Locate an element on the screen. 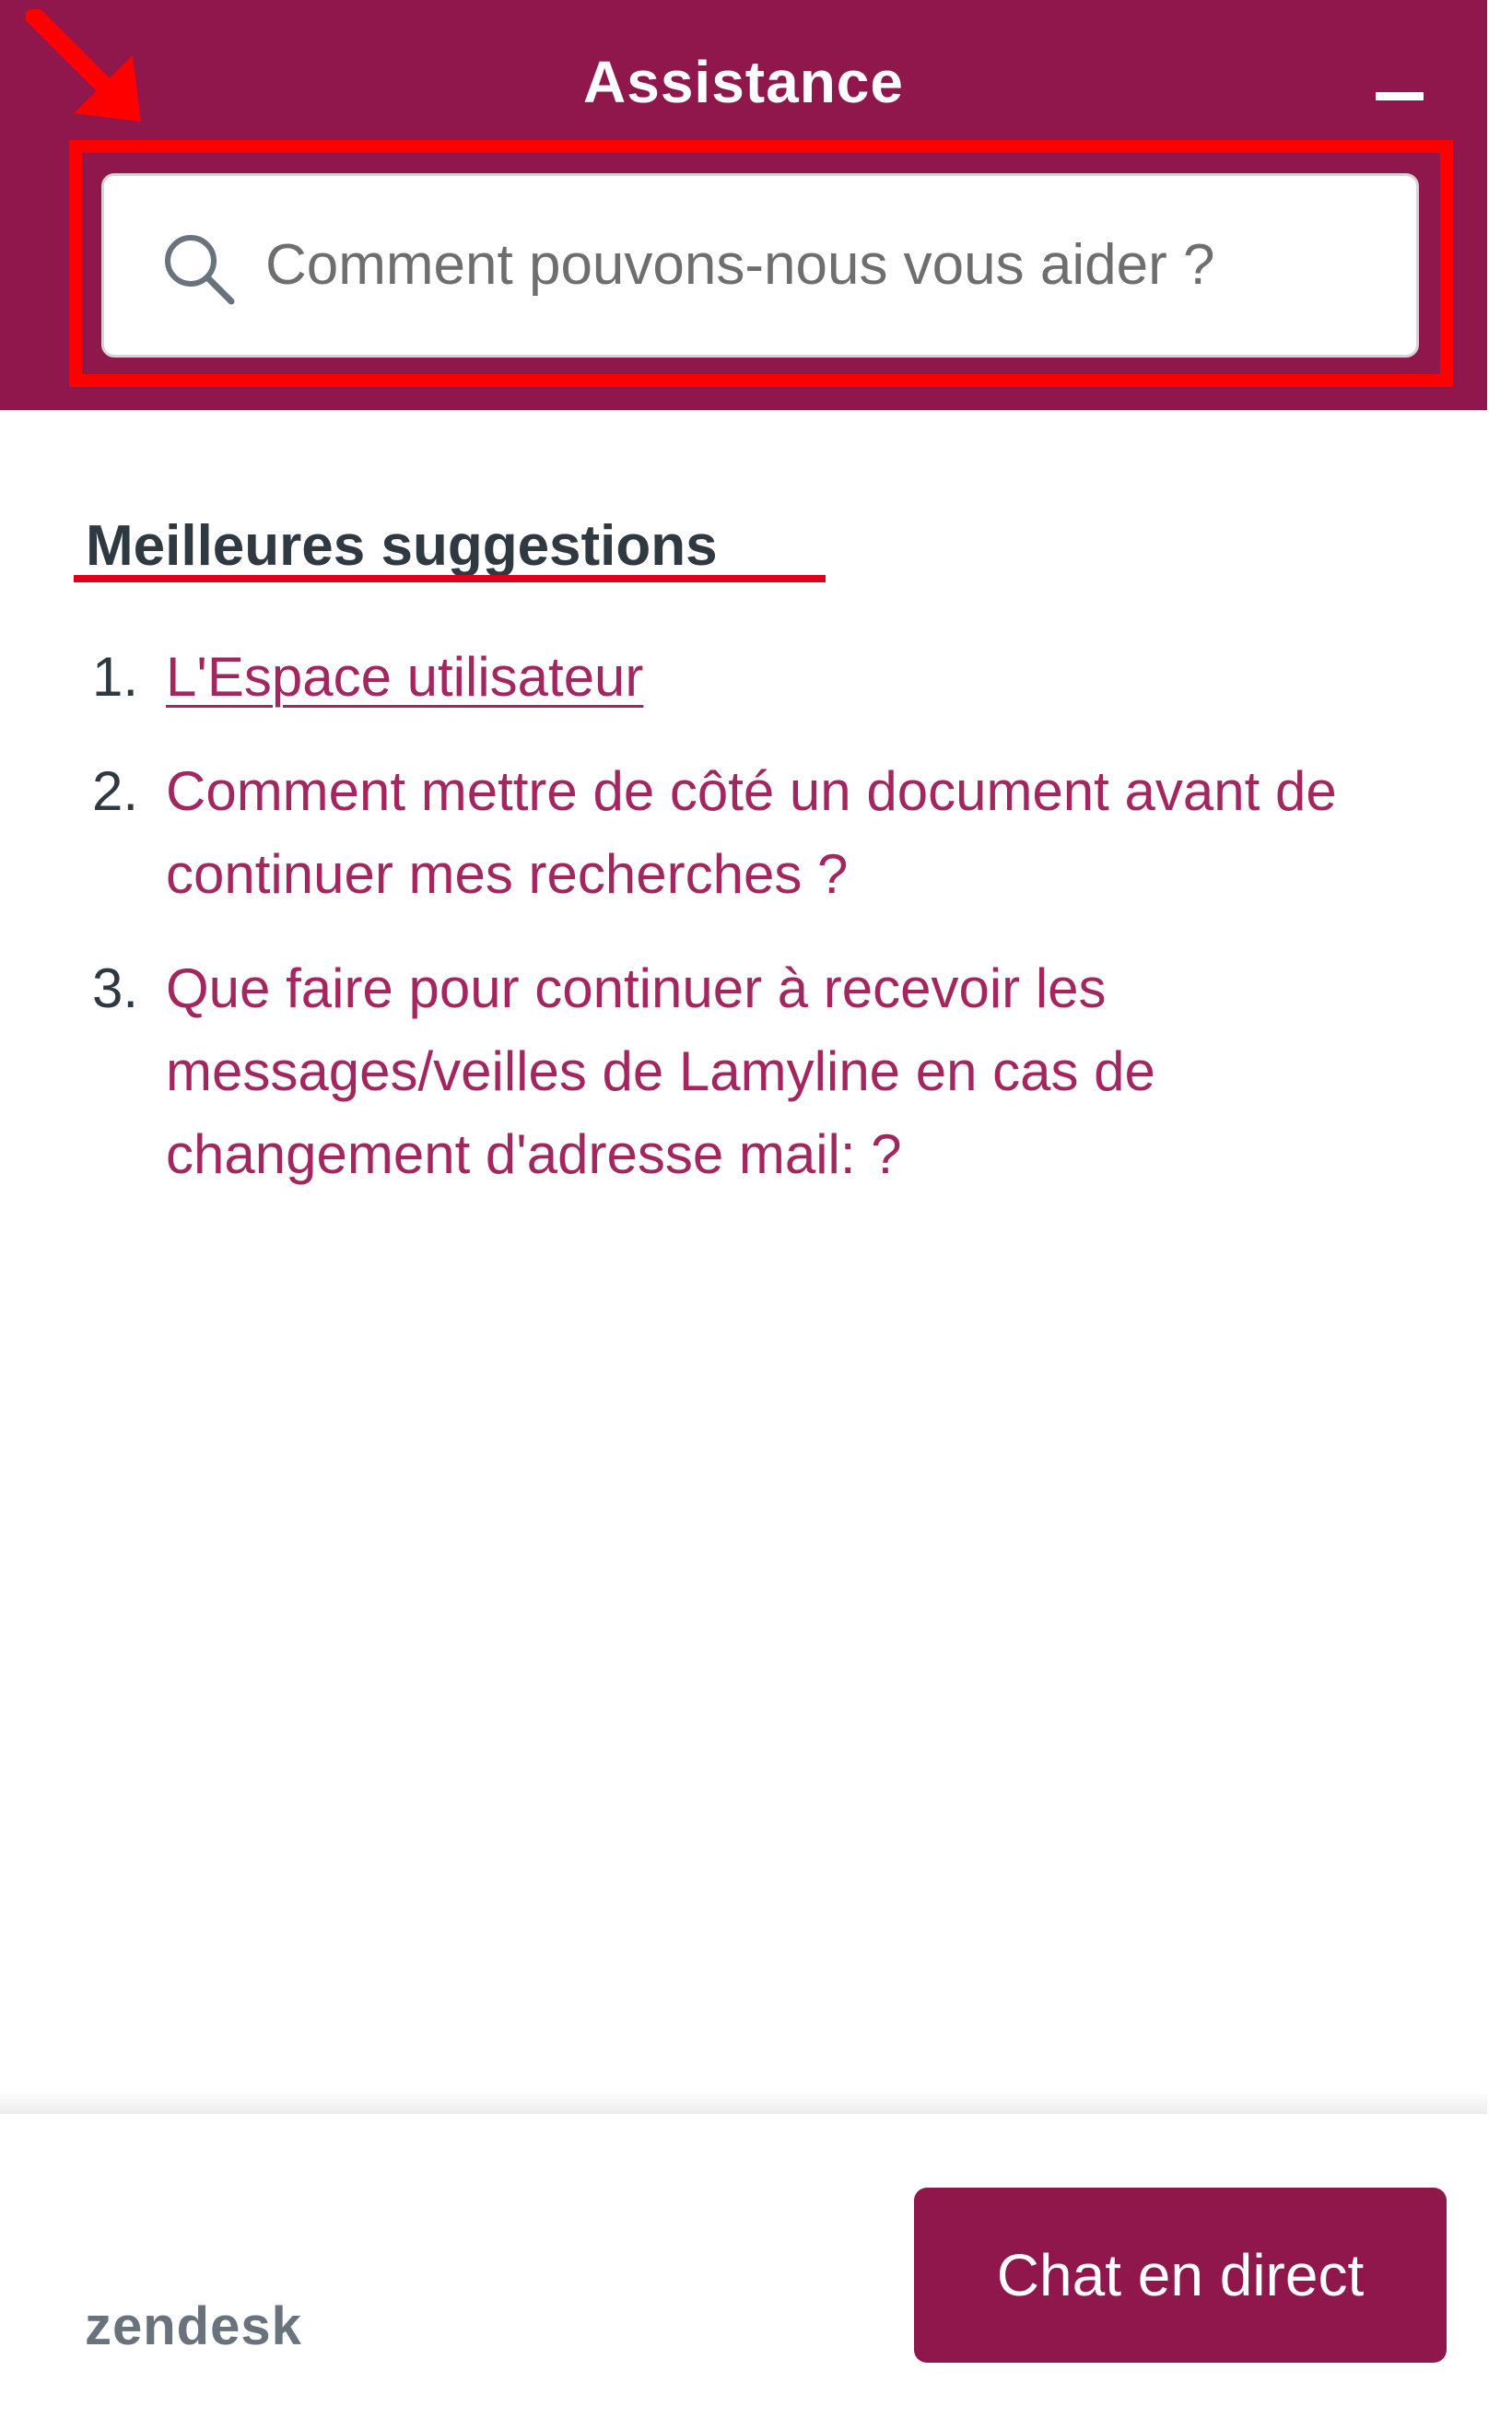  footer-divider is located at coordinates (743, 2103).